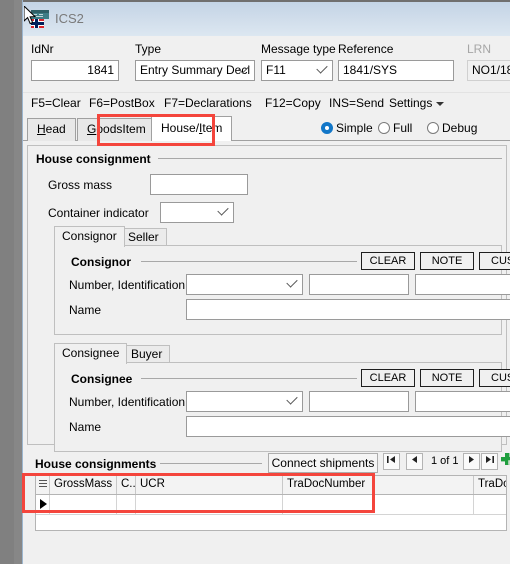  What do you see at coordinates (83, 485) in the screenshot?
I see `grid-header-grossmass: GrossMass` at bounding box center [83, 485].